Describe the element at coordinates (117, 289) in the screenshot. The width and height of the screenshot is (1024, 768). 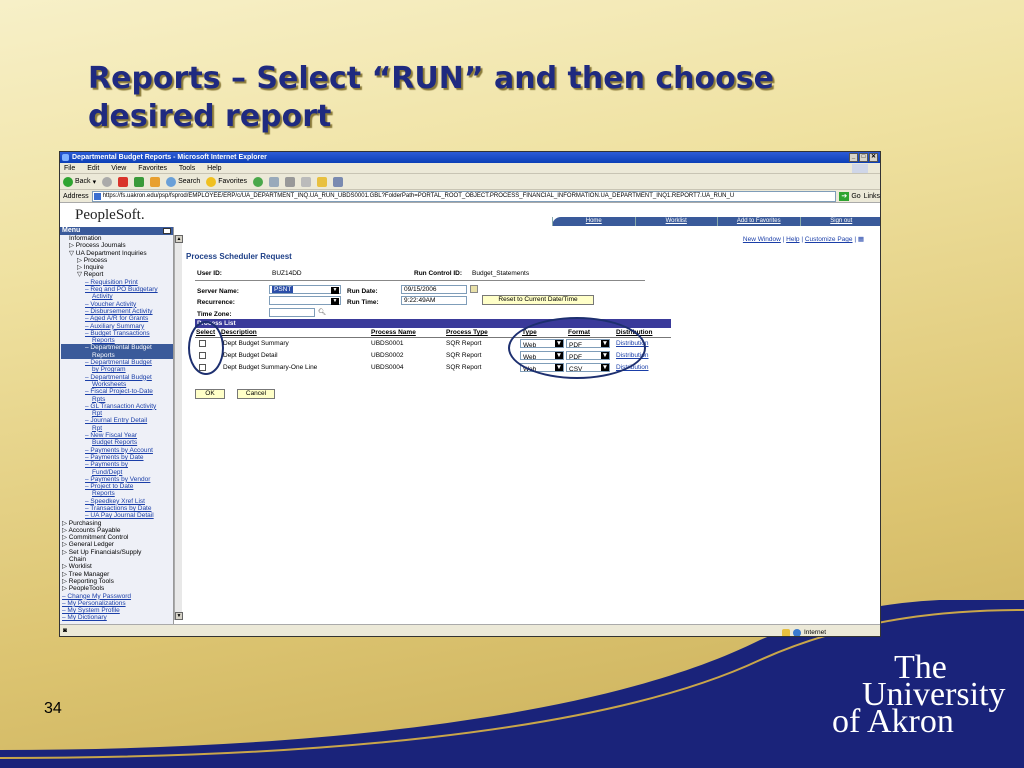
I see `menu-item: – Req and PO Budgetary` at that location.